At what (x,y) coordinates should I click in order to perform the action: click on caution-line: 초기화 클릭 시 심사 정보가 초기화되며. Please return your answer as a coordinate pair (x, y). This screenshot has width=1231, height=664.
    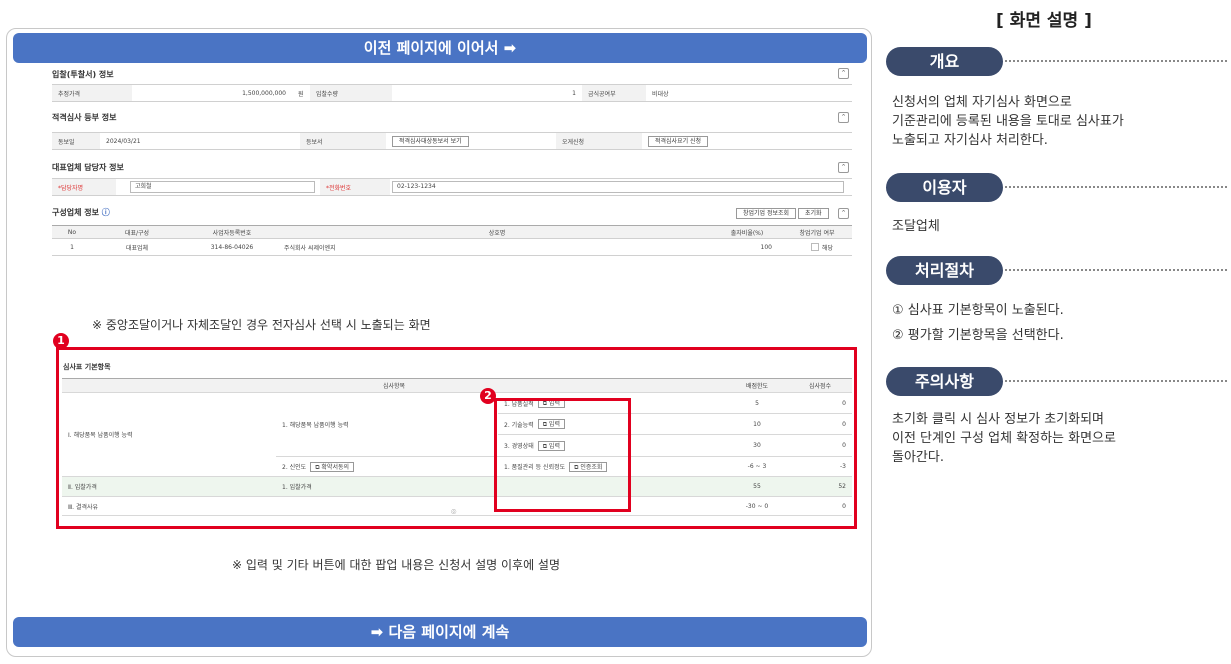
    Looking at the image, I should click on (998, 419).